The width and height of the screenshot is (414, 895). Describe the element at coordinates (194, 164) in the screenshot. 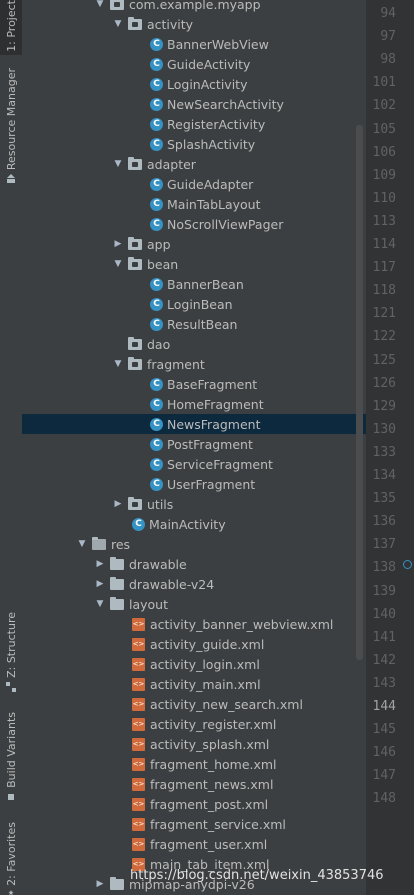

I see `tree-item-adapter: adapter` at that location.